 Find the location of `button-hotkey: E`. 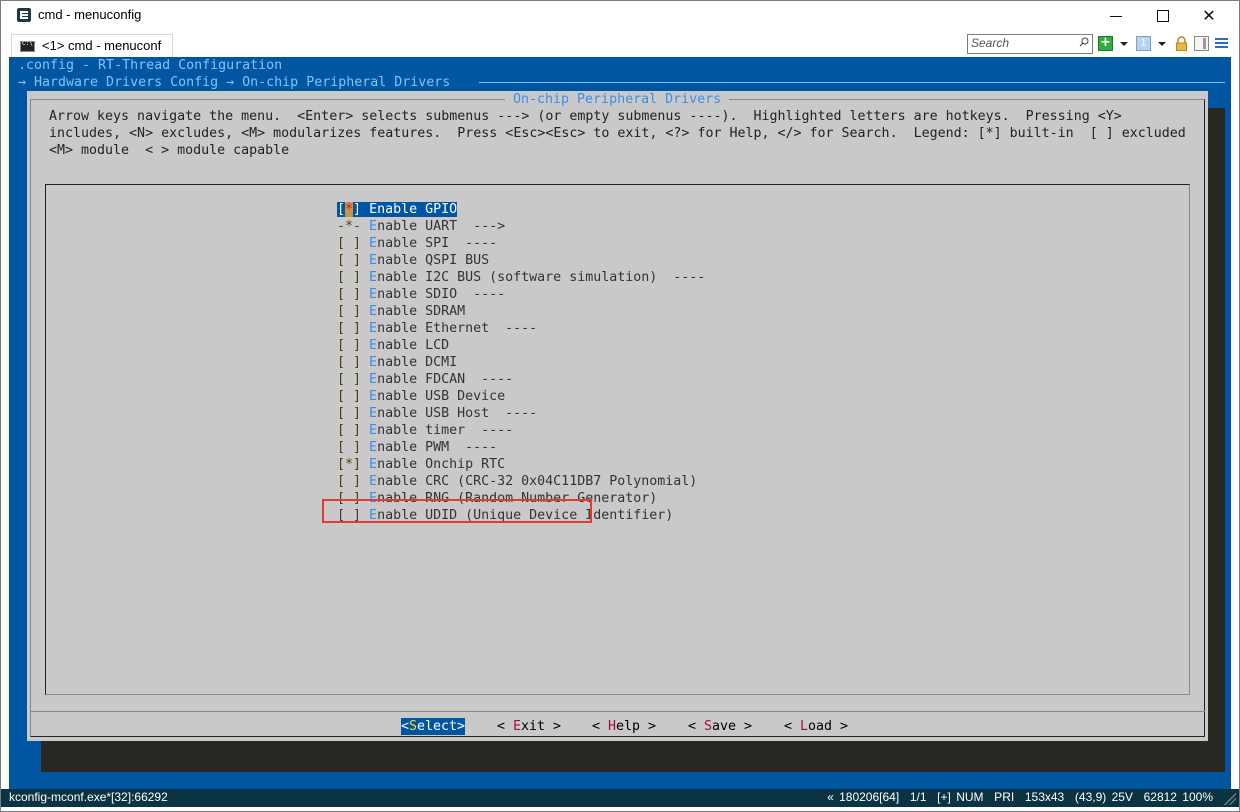

button-hotkey: E is located at coordinates (517, 726).